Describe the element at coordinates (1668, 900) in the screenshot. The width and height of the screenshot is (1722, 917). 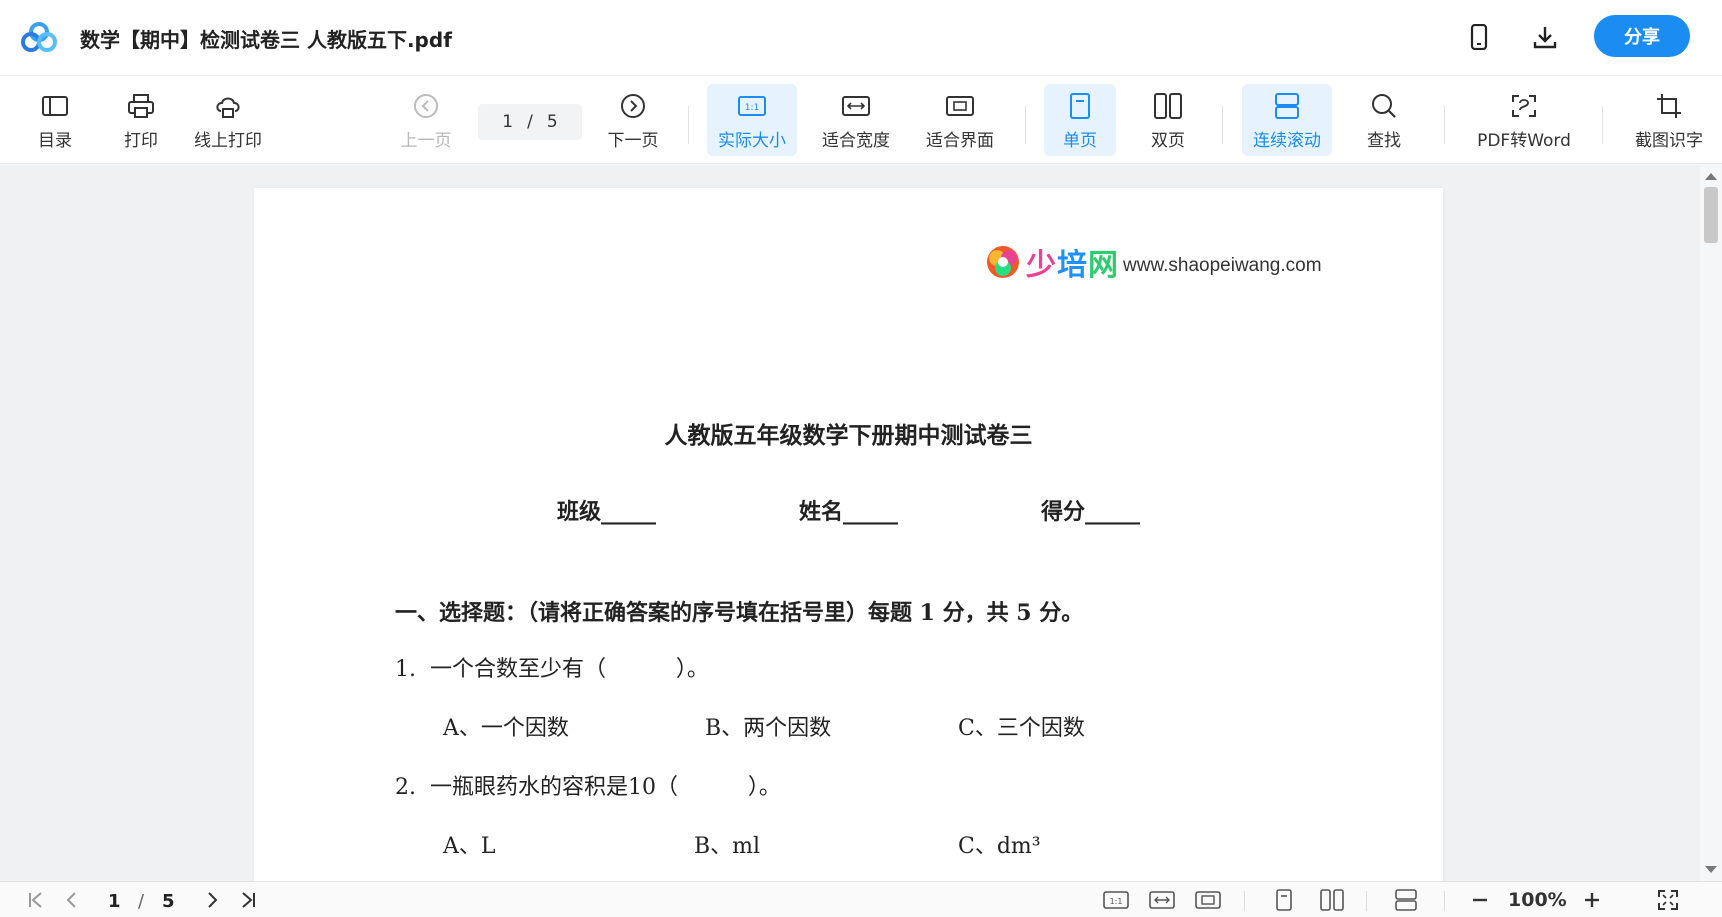
I see `fullscreen-icon` at that location.